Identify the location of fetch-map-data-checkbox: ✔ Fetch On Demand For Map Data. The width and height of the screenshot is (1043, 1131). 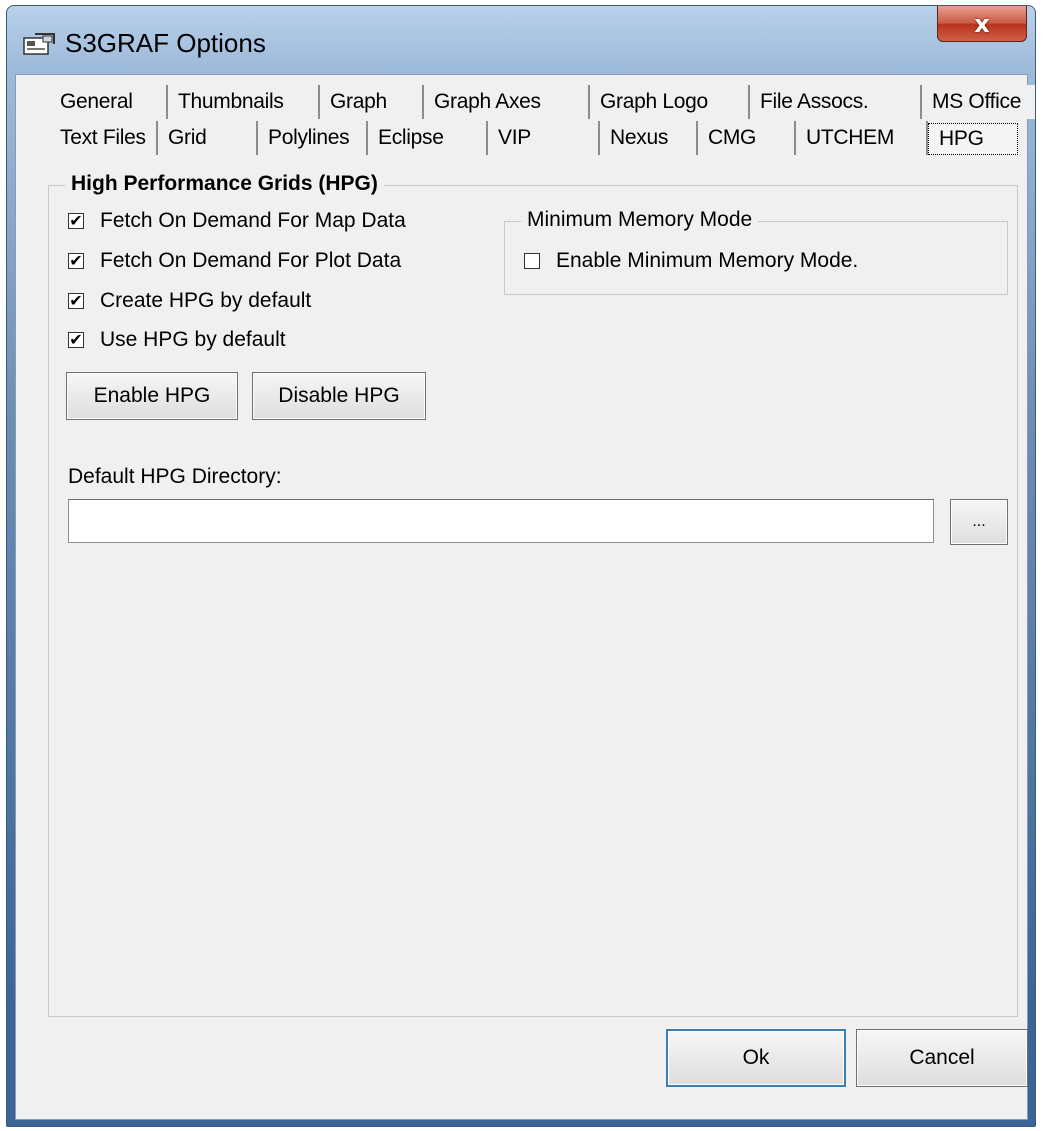
(237, 221).